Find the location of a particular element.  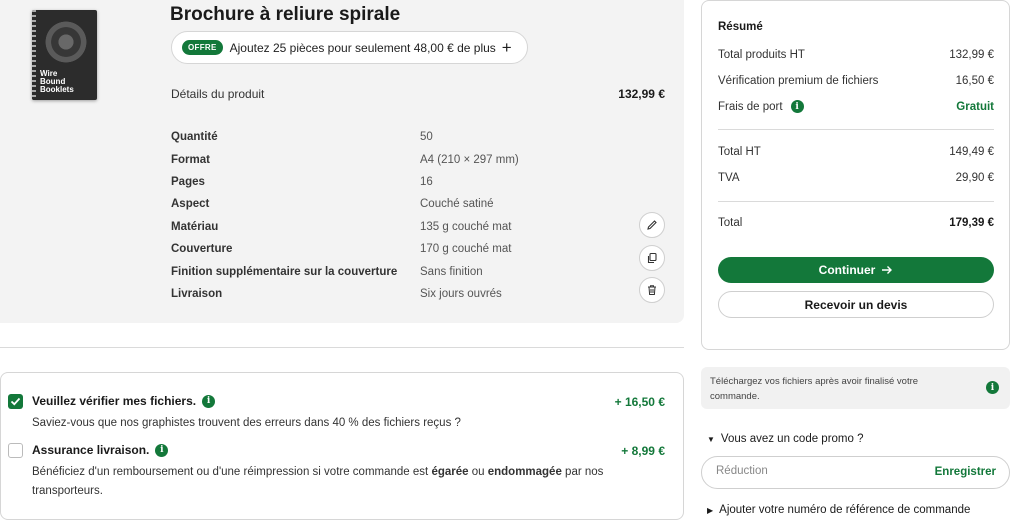

quote-button: Recevoir un devis is located at coordinates (856, 304).